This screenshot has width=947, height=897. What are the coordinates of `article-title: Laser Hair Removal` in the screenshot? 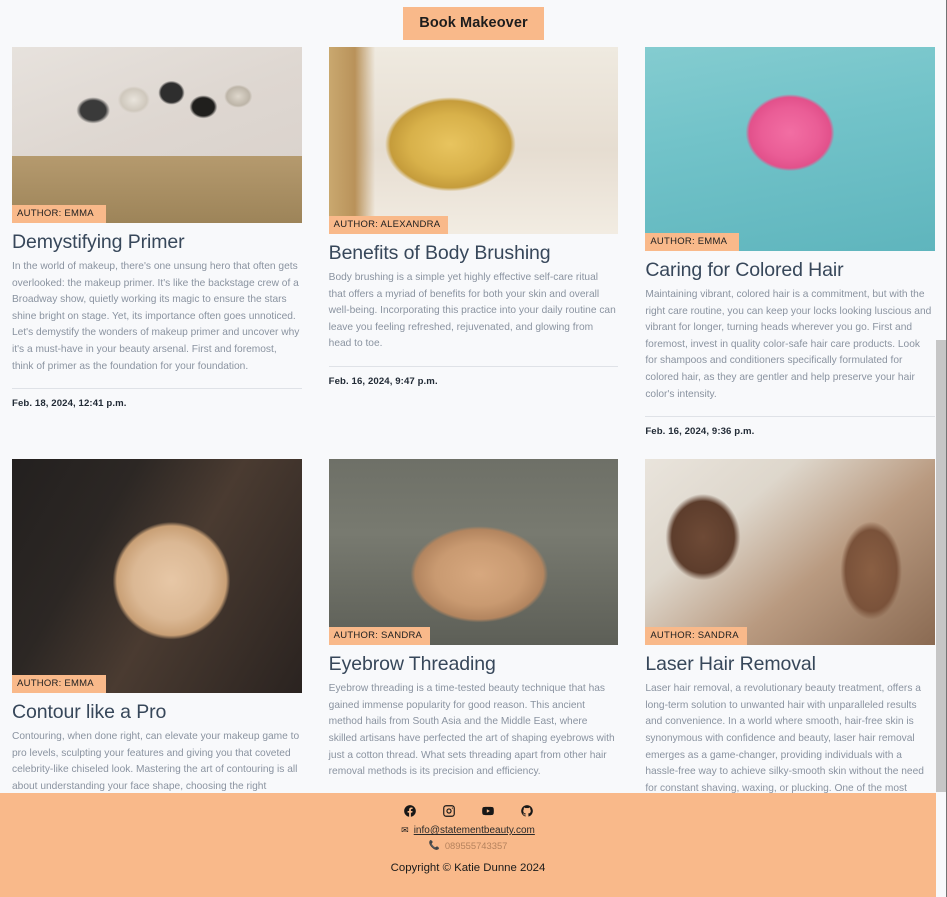 It's located at (790, 664).